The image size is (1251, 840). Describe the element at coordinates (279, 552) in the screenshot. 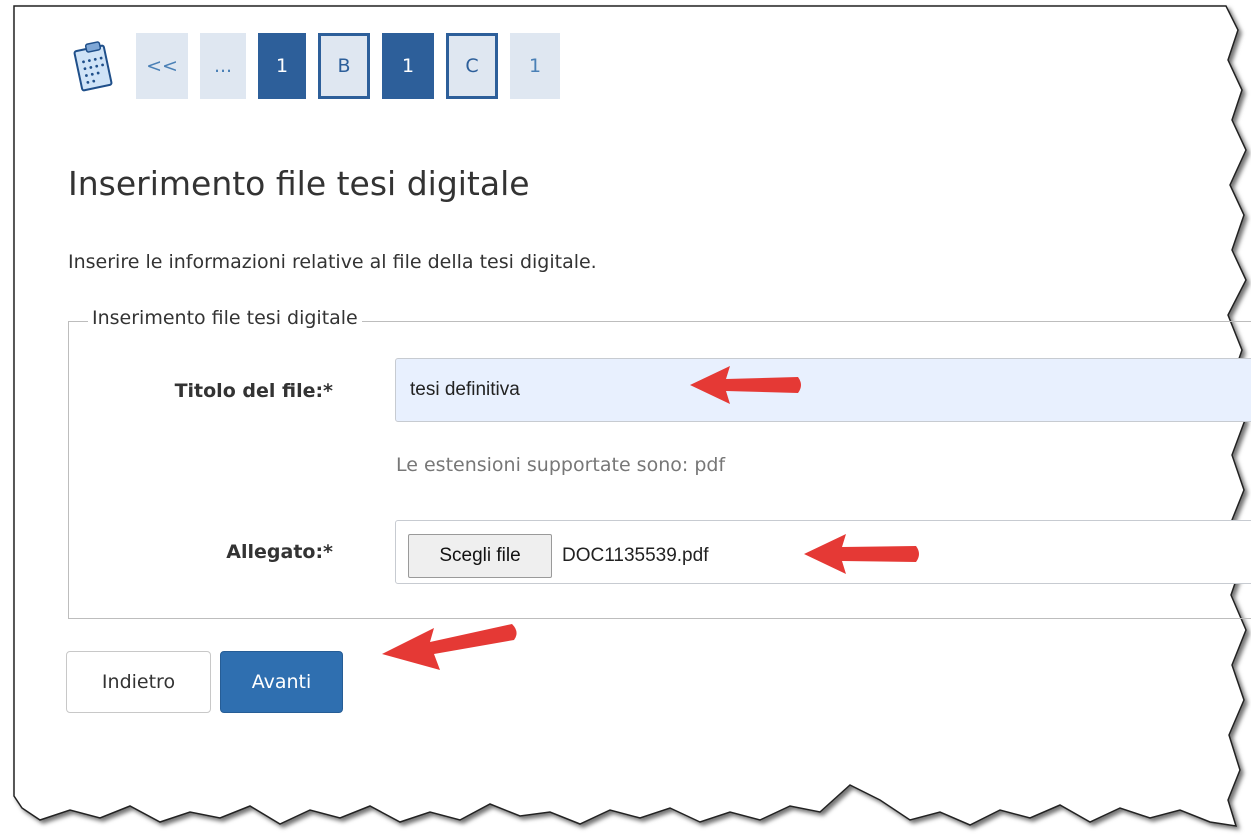

I see `attachment-field-label: Allegato:*` at that location.